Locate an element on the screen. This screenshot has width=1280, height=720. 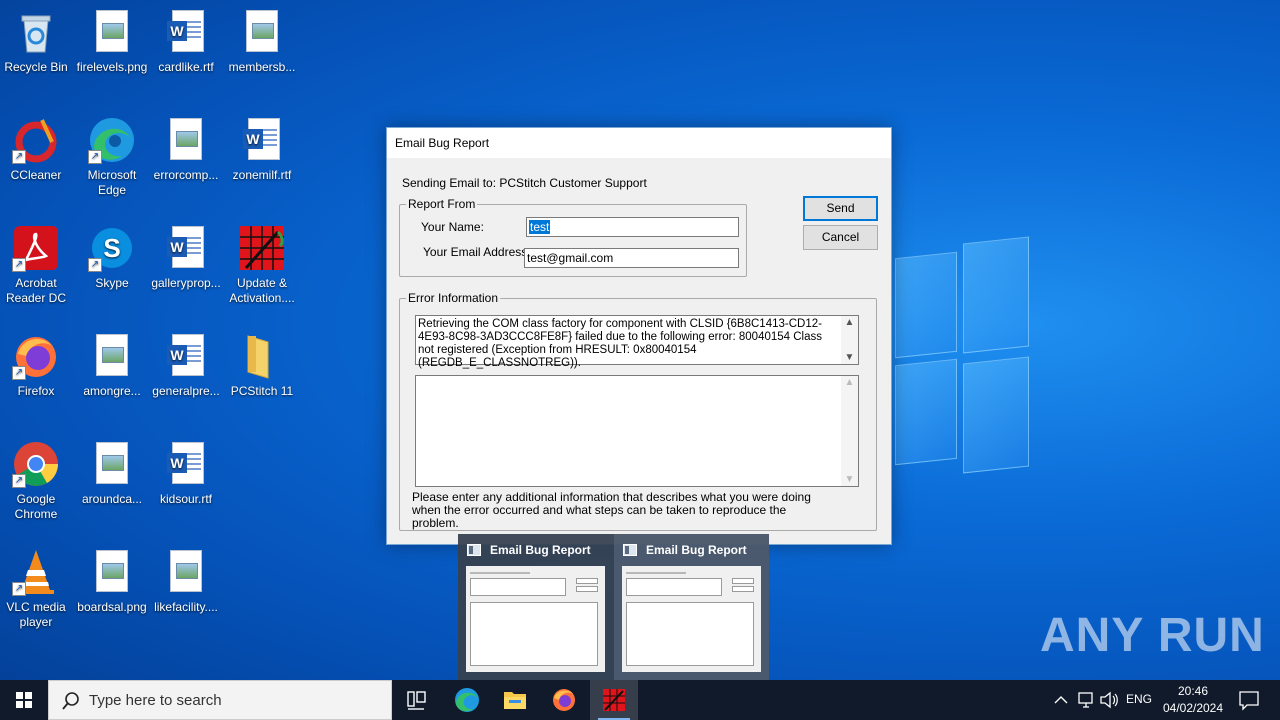
desktop-icon-label: kidsour.rtf is located at coordinates (186, 499).